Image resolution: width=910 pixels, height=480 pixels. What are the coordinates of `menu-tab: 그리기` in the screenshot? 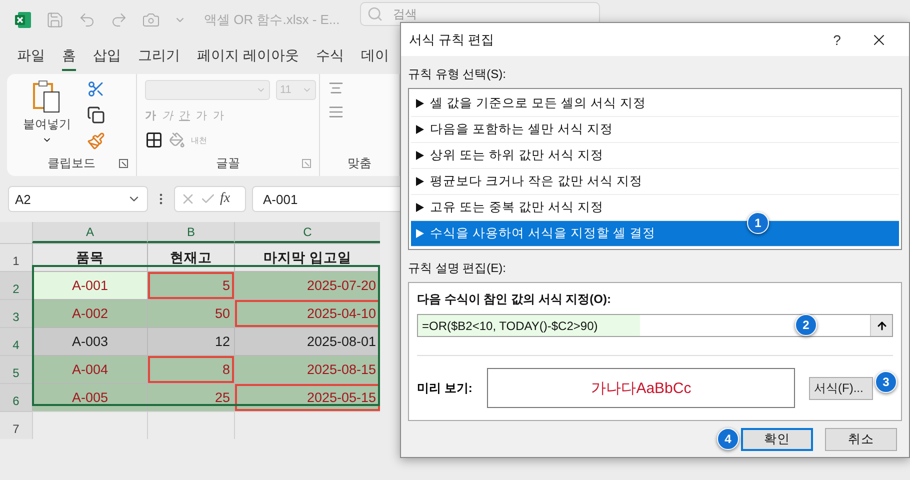 It's located at (159, 57).